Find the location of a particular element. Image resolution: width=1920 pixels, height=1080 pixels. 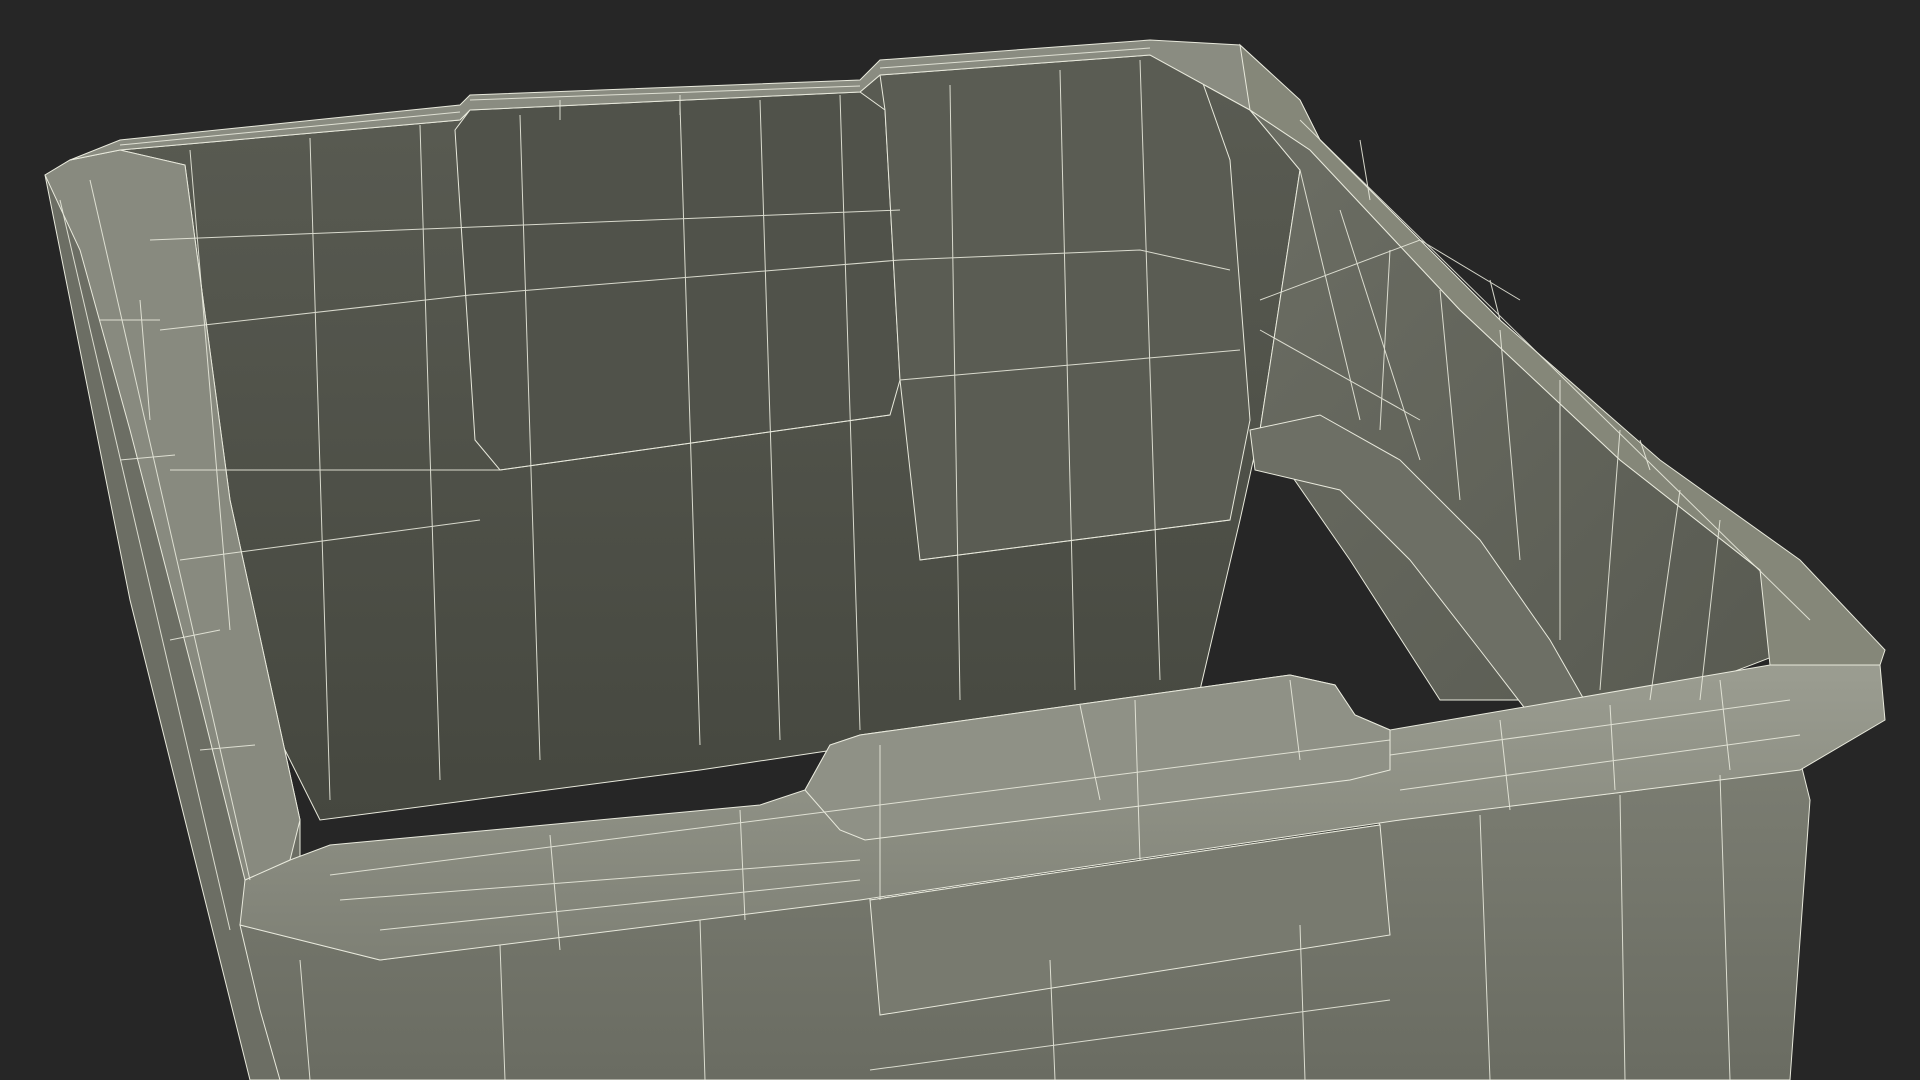

back-rib-right is located at coordinates (1065, 307).